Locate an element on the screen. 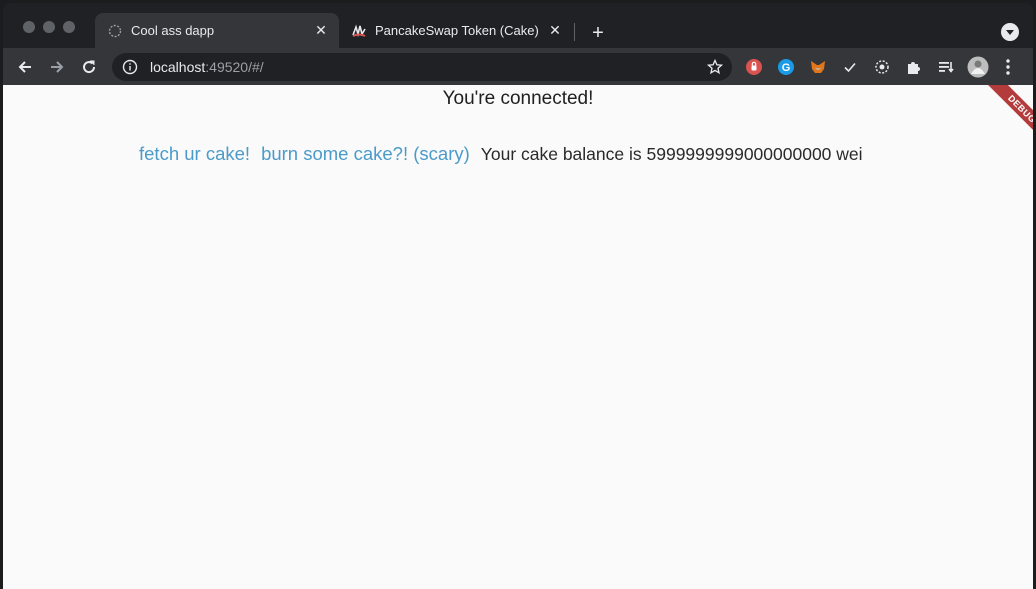 Image resolution: width=1036 pixels, height=589 pixels. back-arrow-icon is located at coordinates (24, 67).